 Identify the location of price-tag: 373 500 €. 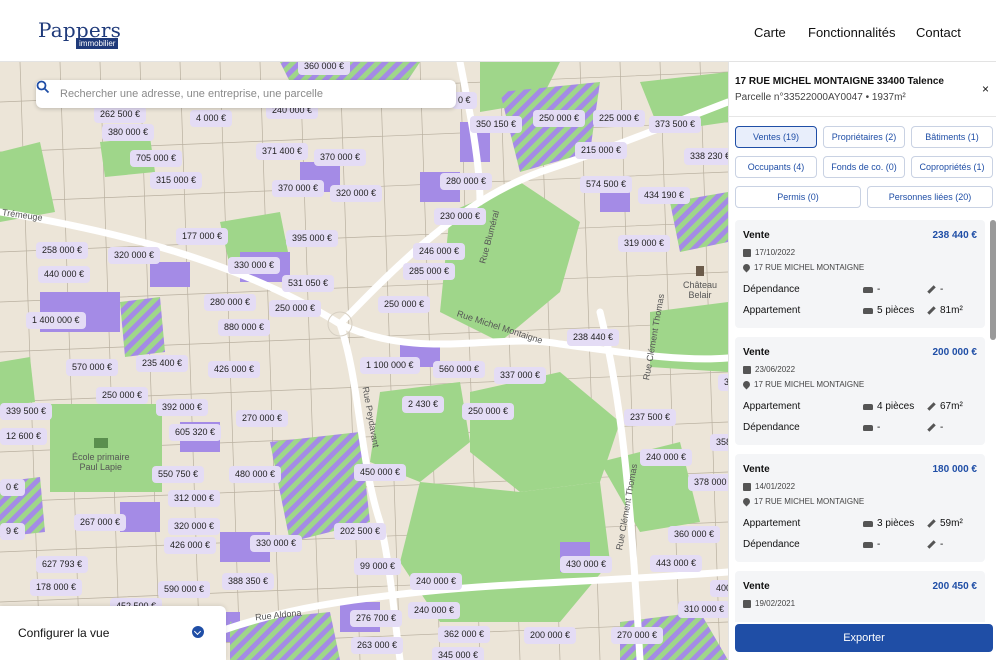
(675, 124).